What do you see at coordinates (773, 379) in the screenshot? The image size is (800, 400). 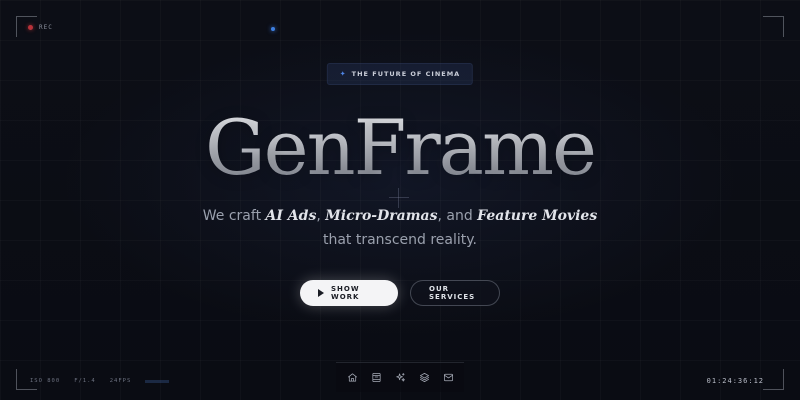 I see `frame-corner-bottom-right` at bounding box center [773, 379].